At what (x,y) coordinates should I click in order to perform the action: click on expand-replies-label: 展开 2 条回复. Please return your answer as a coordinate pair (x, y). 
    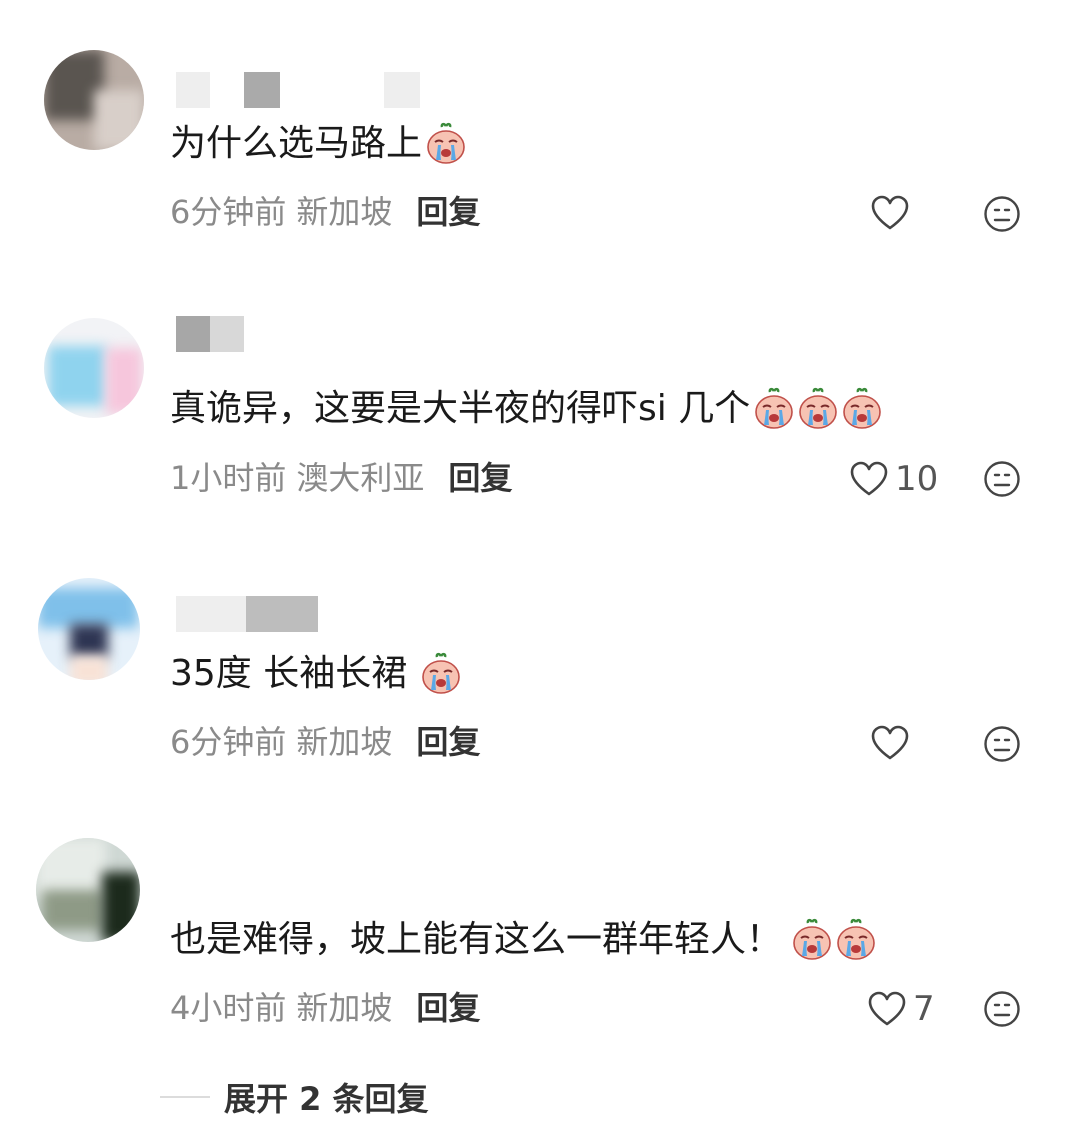
    Looking at the image, I should click on (326, 1099).